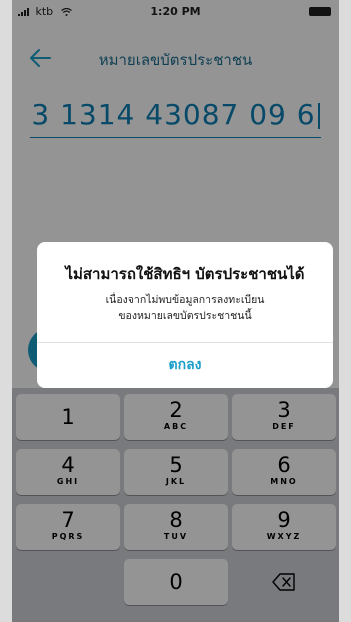 Image resolution: width=351 pixels, height=622 pixels. I want to click on dialog-message-line-2: ของหมายเลขบัตรประชาชนนี้, so click(185, 316).